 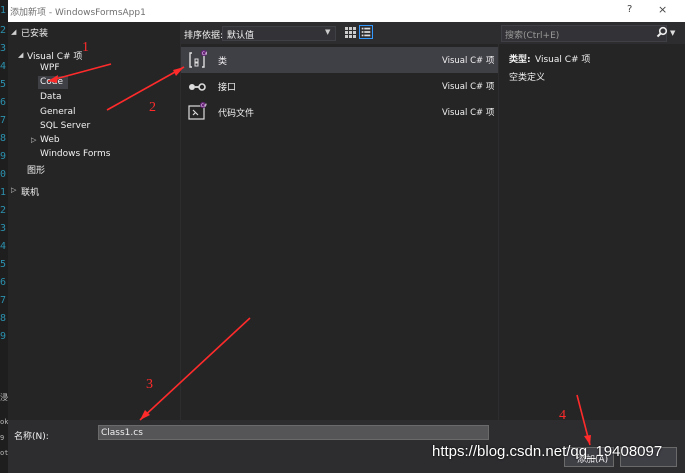 I want to click on annotation-number-1: 1, so click(x=85, y=47).